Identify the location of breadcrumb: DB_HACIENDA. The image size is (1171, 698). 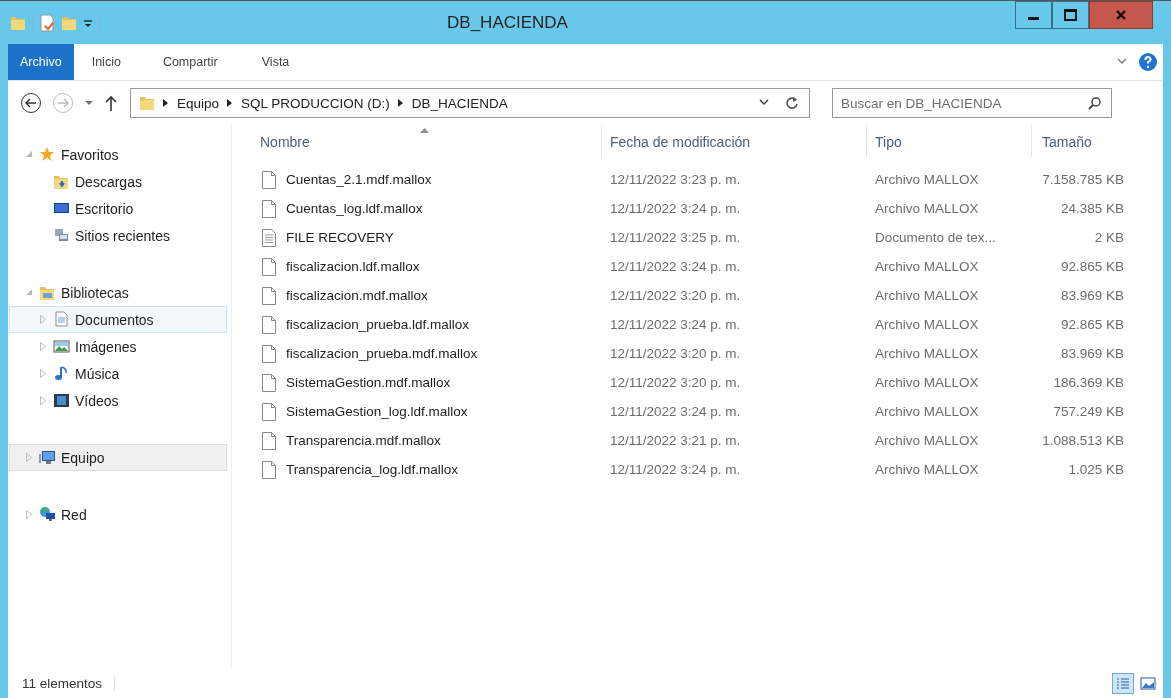
(459, 103).